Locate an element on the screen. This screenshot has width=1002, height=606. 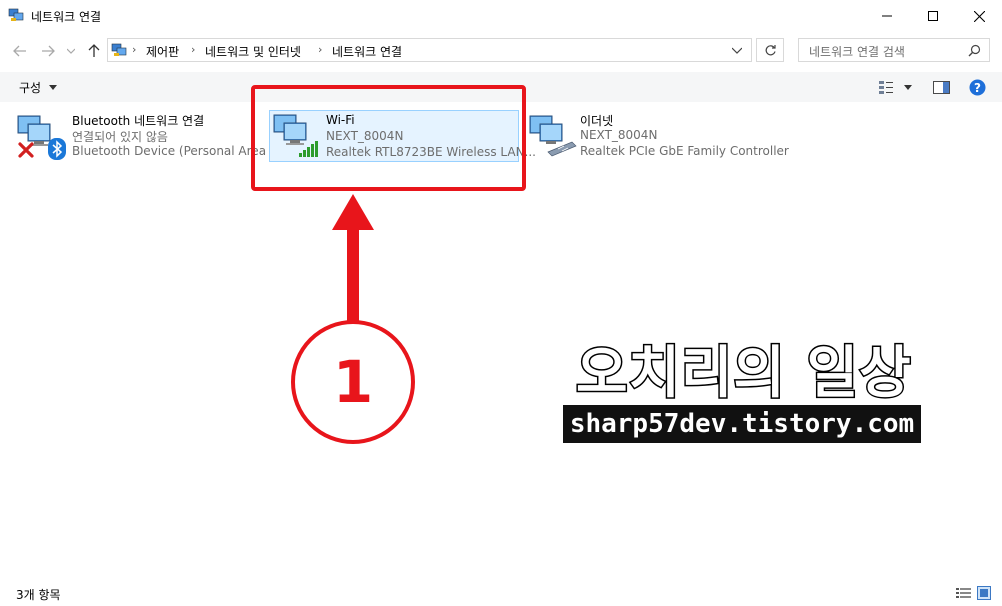
search-icon is located at coordinates (974, 50).